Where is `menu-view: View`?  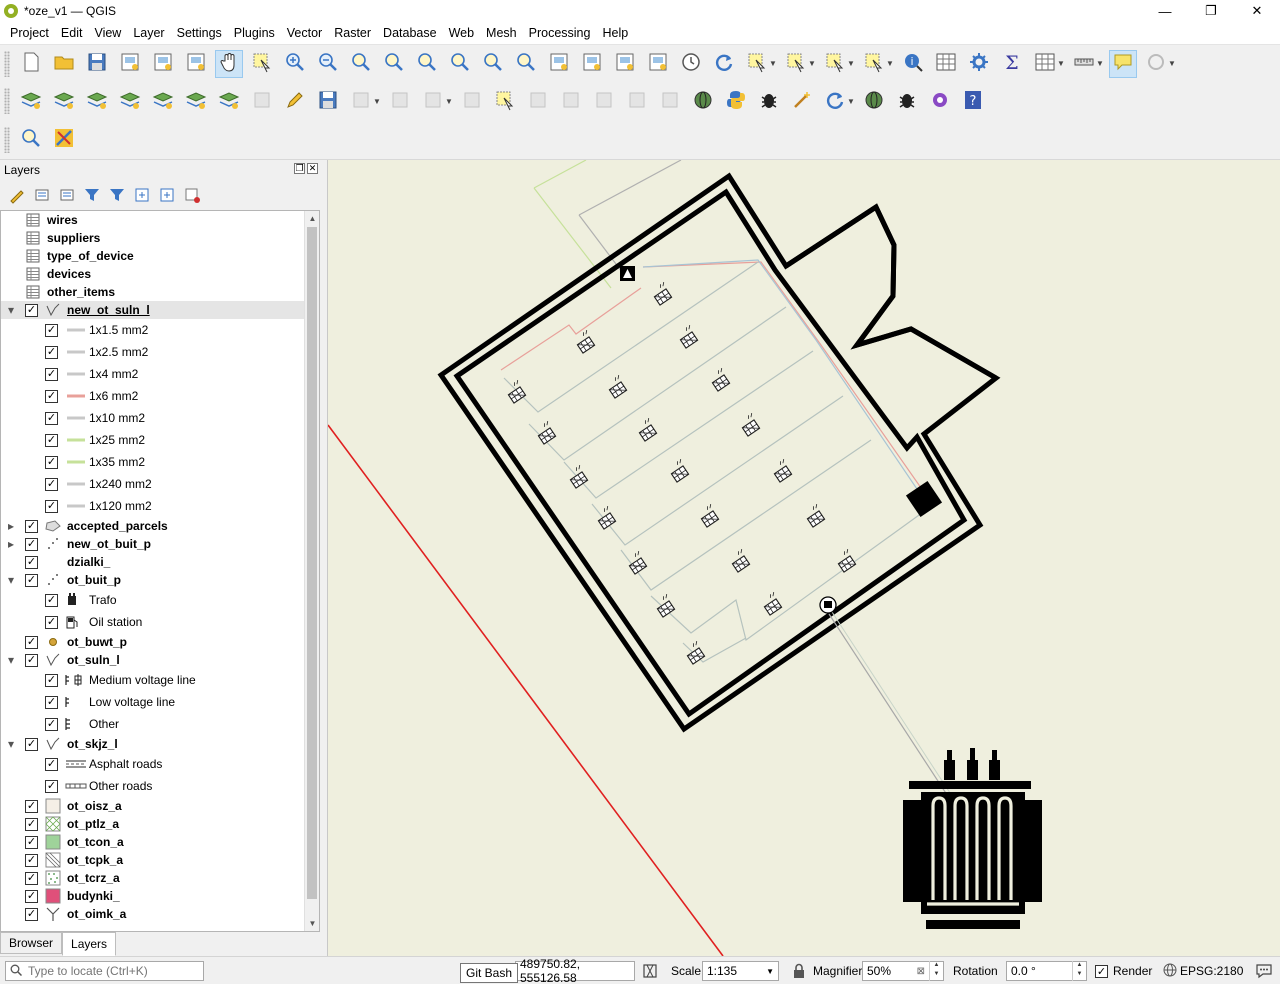 menu-view: View is located at coordinates (107, 33).